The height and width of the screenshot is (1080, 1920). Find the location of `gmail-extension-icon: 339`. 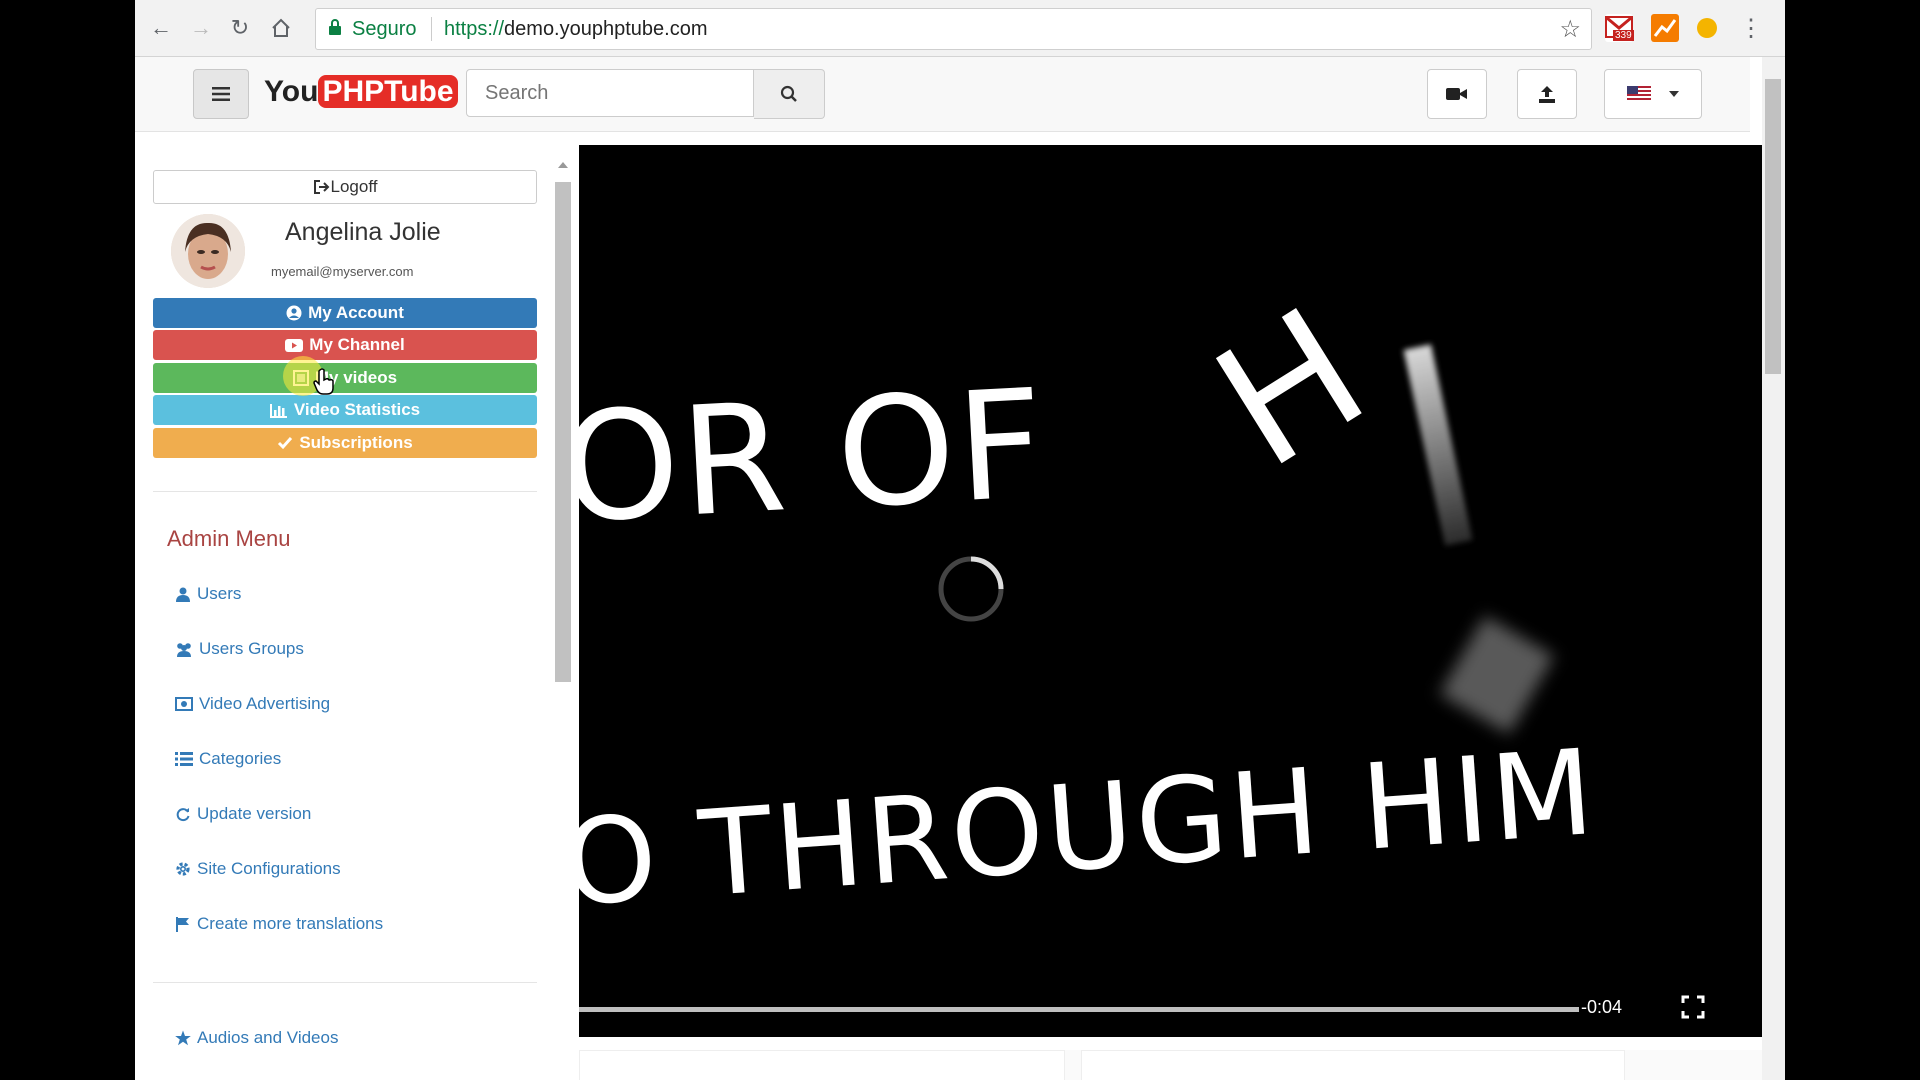

gmail-extension-icon: 339 is located at coordinates (1619, 28).